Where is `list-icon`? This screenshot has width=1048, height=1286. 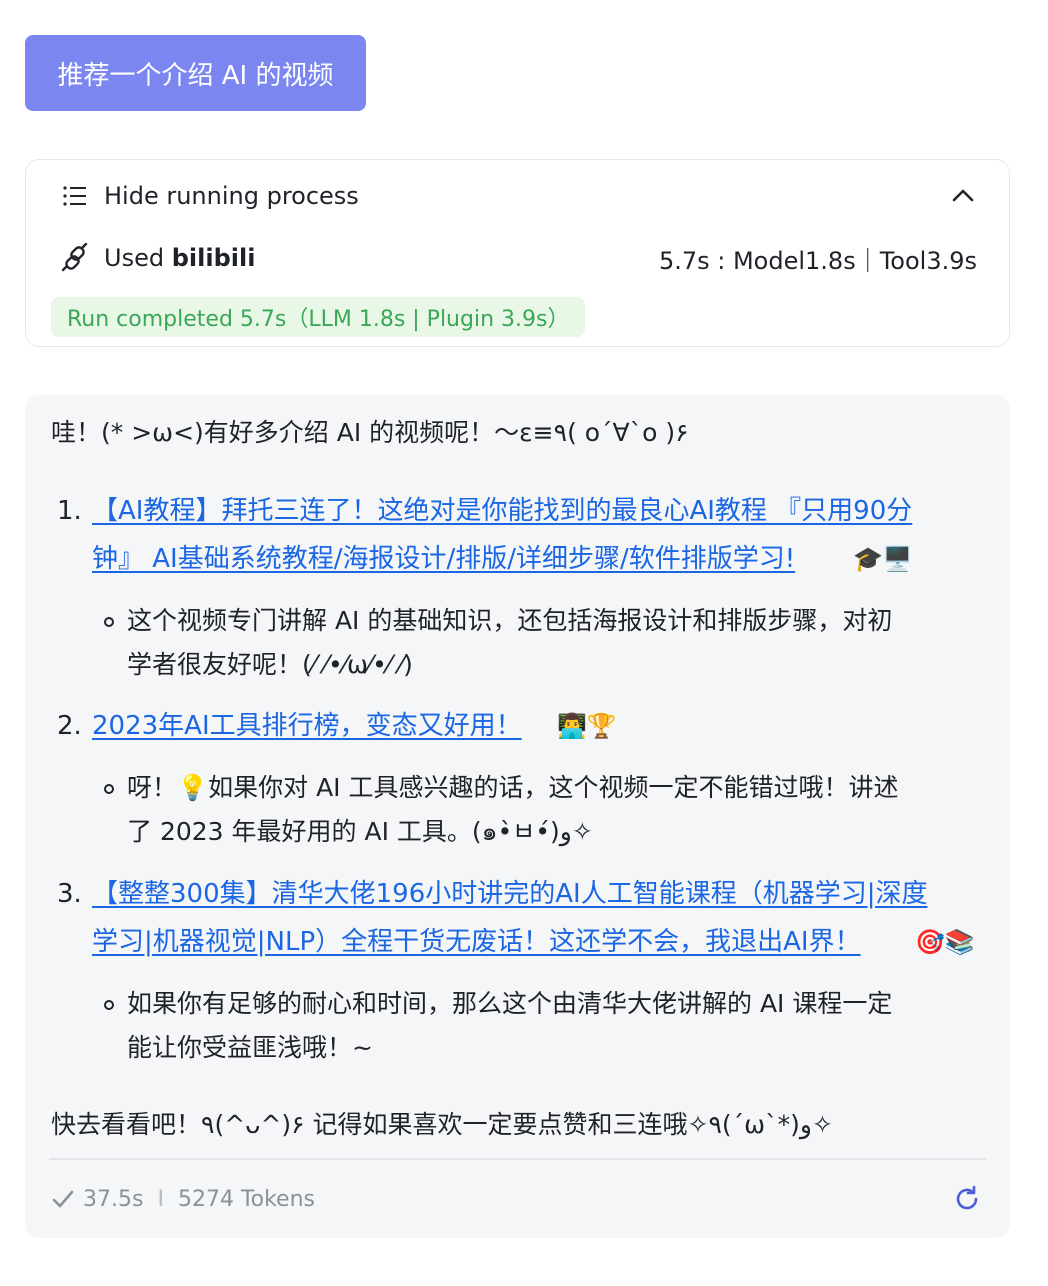 list-icon is located at coordinates (74, 196).